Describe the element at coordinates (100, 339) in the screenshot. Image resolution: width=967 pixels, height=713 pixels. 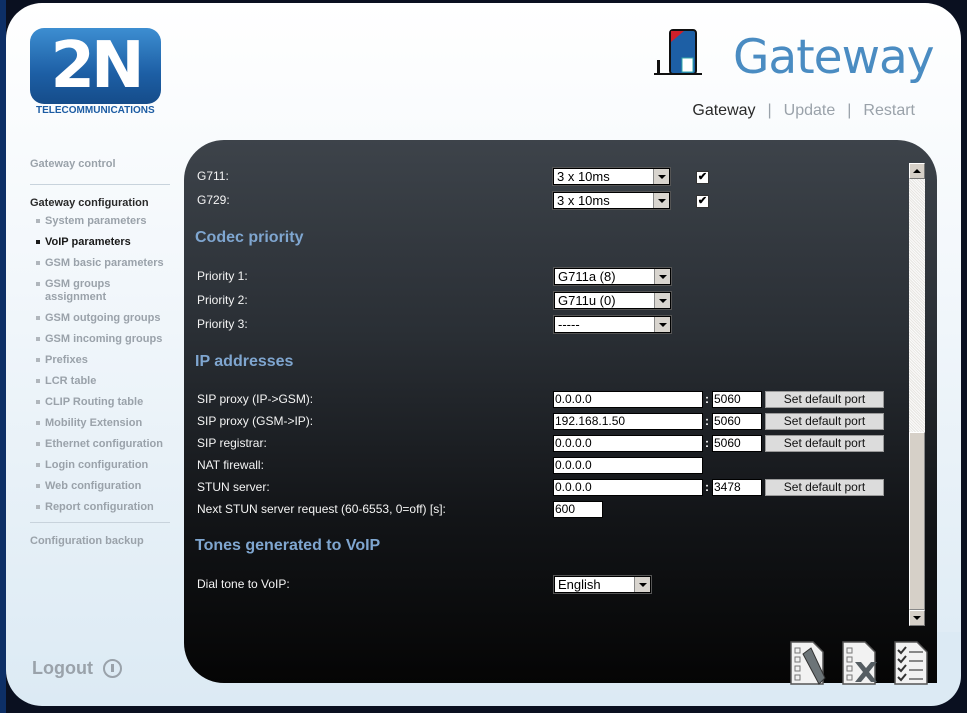
I see `sidebar-item-gsm-incoming-groups: GSM incoming groups` at that location.